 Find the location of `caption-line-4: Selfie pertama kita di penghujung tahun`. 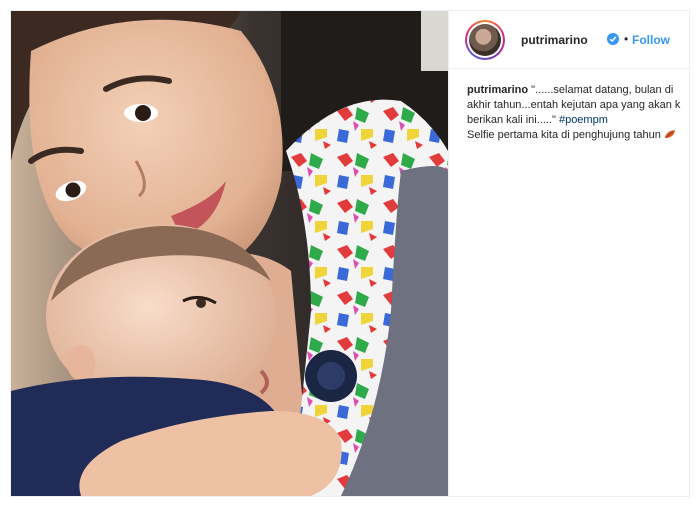

caption-line-4: Selfie pertama kita di penghujung tahun is located at coordinates (579, 135).